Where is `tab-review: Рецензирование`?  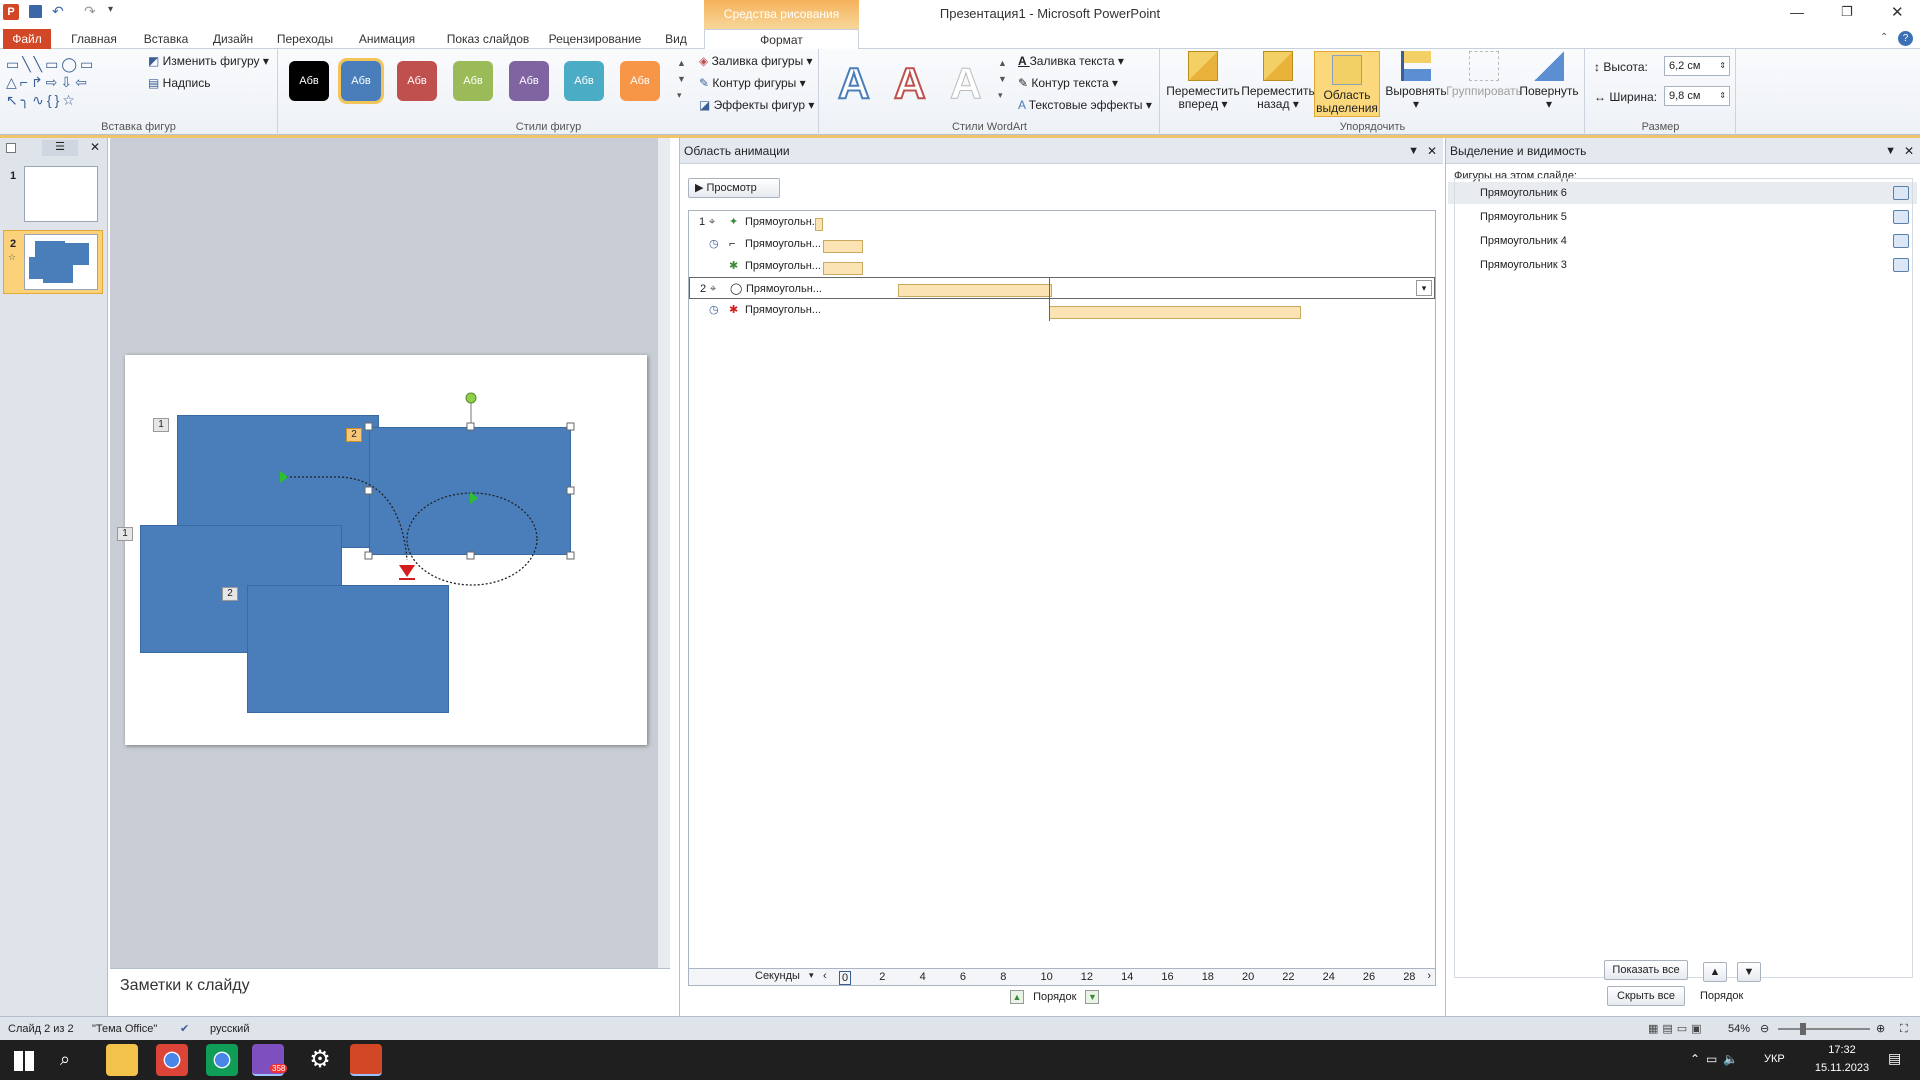
tab-review: Рецензирование is located at coordinates (595, 39).